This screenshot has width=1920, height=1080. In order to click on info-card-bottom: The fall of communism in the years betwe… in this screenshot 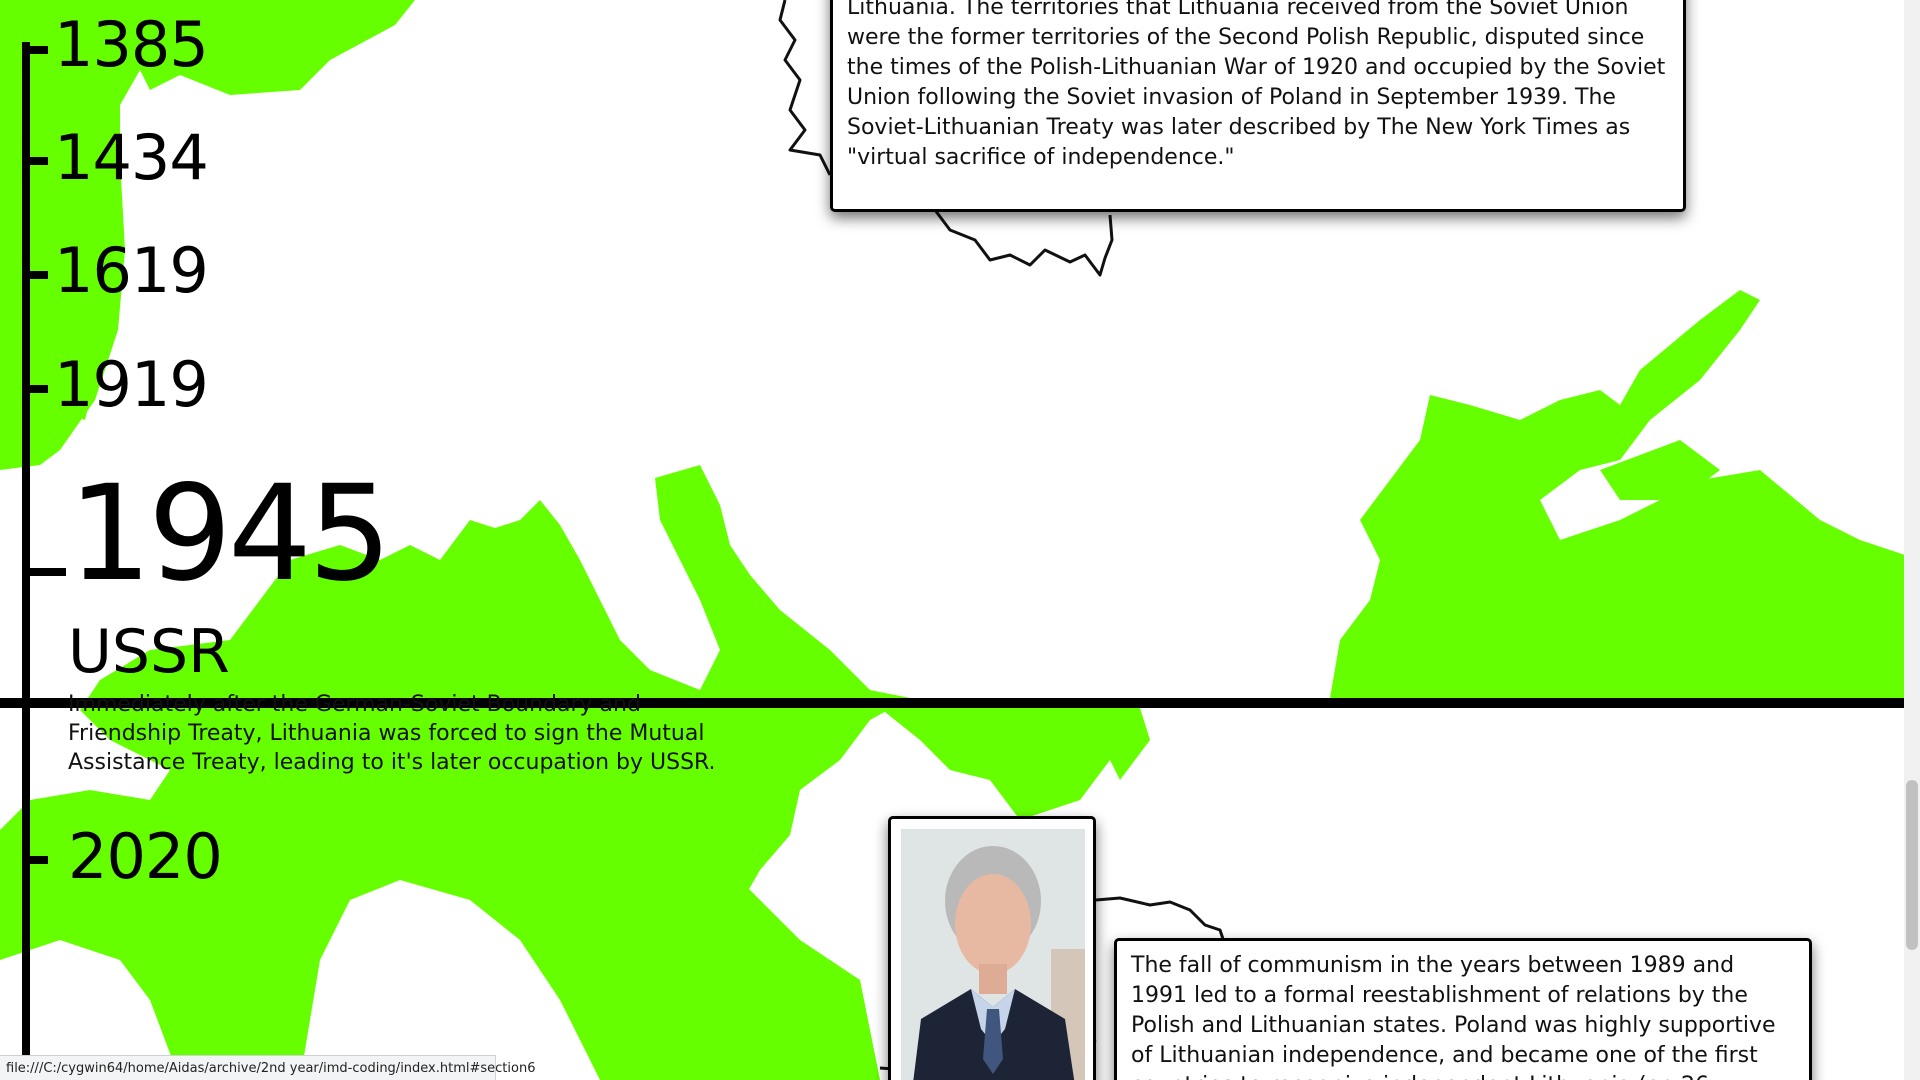, I will do `click(1463, 1009)`.